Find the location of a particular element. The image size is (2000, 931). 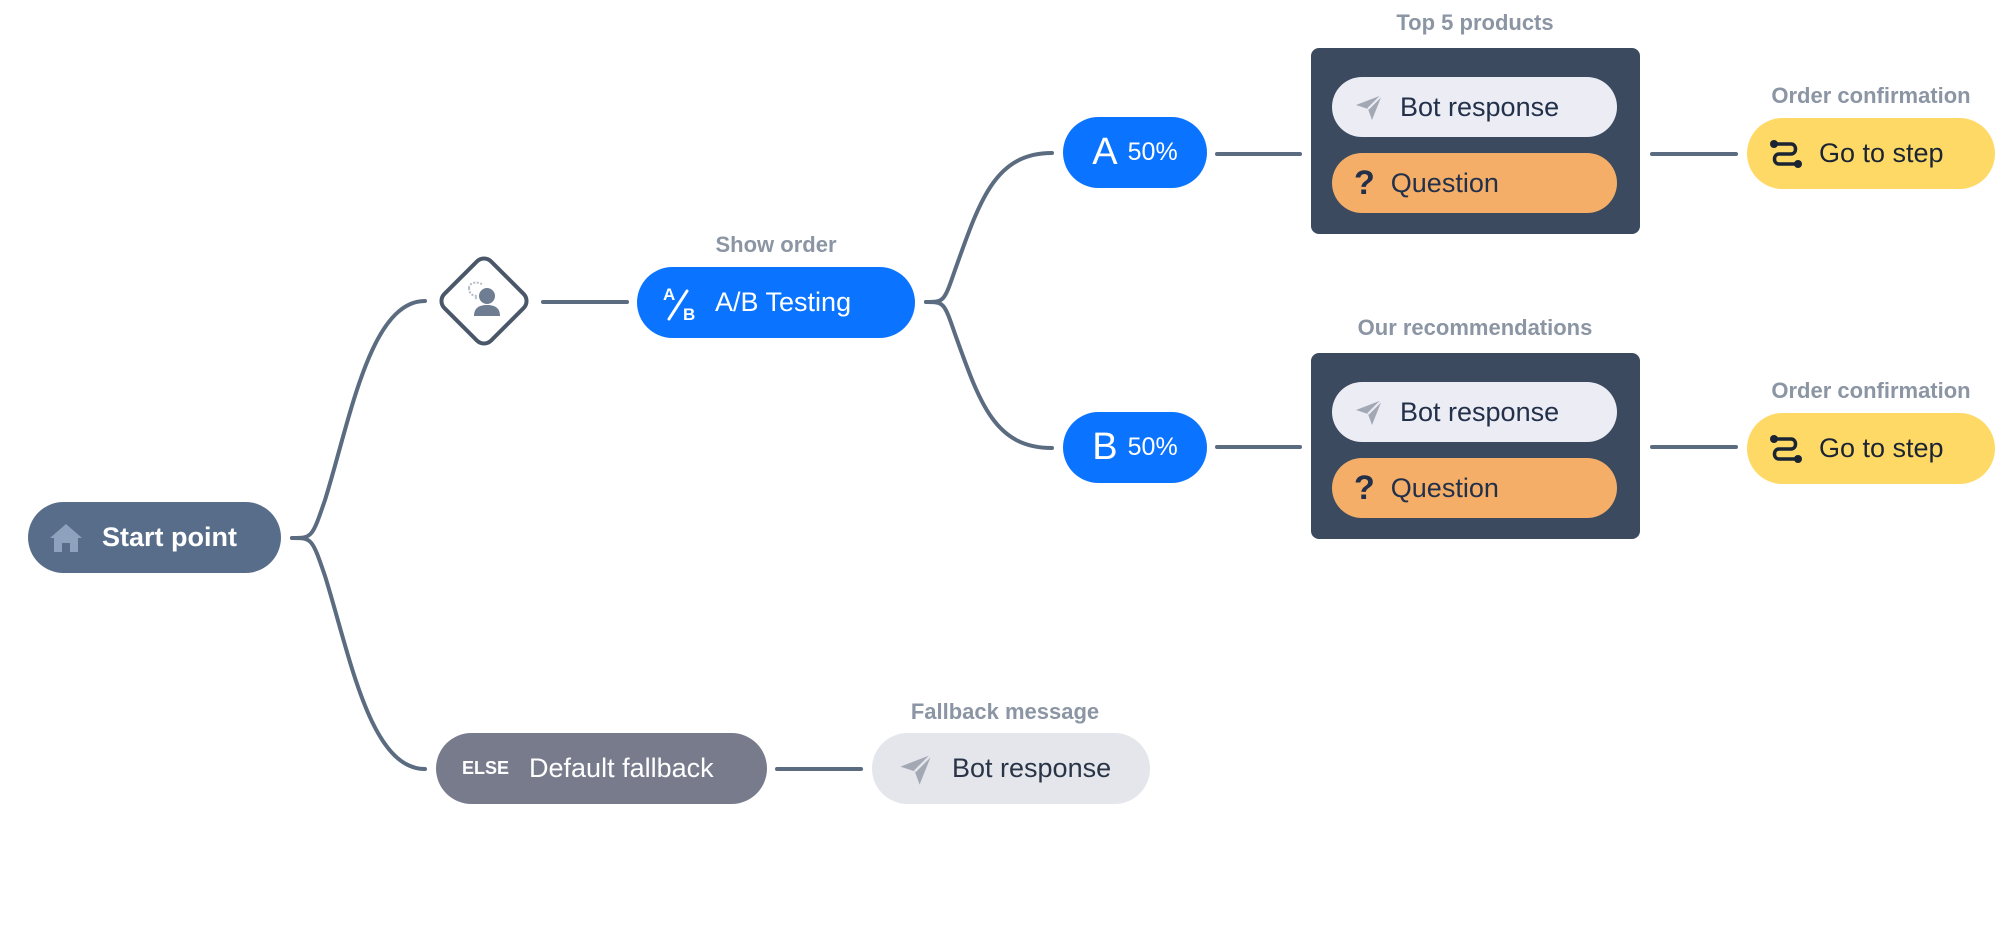

condition-node is located at coordinates (484, 301).